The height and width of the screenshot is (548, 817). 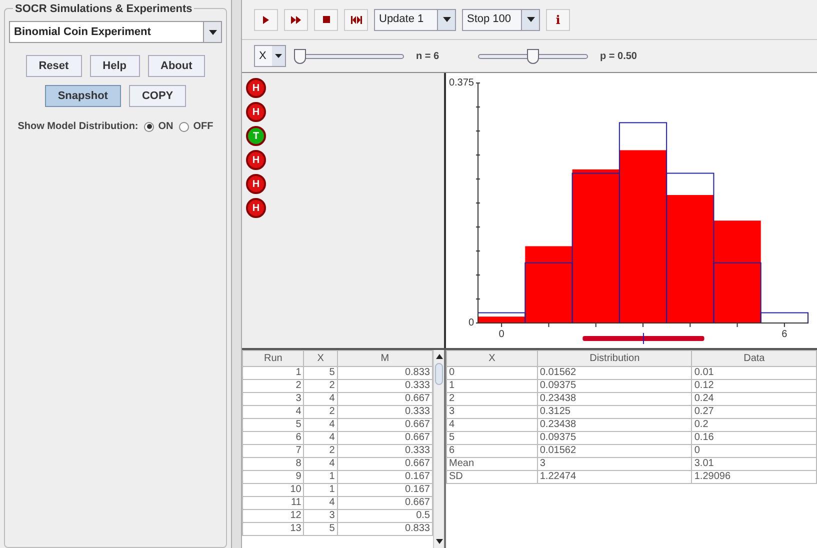 I want to click on column-header: Data, so click(x=754, y=358).